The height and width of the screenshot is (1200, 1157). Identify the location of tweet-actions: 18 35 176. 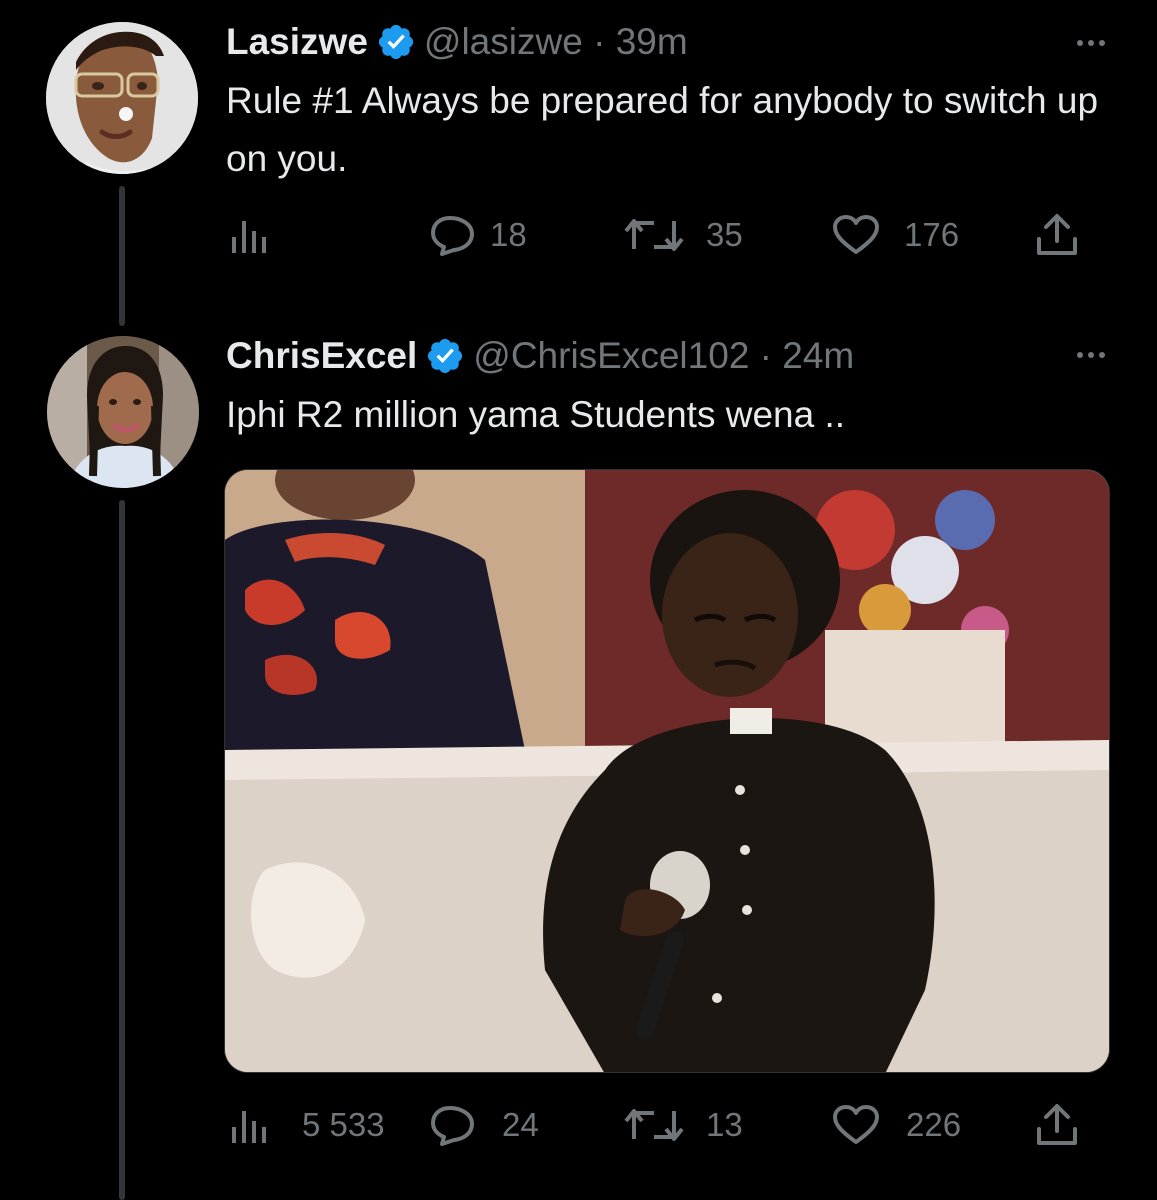
(578, 235).